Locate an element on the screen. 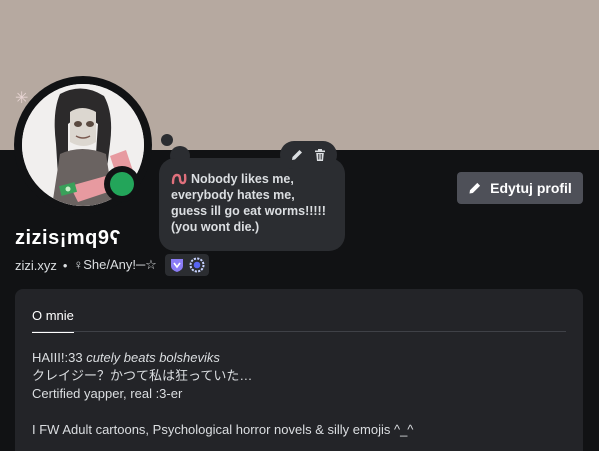 This screenshot has width=599, height=451. shield-icon is located at coordinates (176, 265).